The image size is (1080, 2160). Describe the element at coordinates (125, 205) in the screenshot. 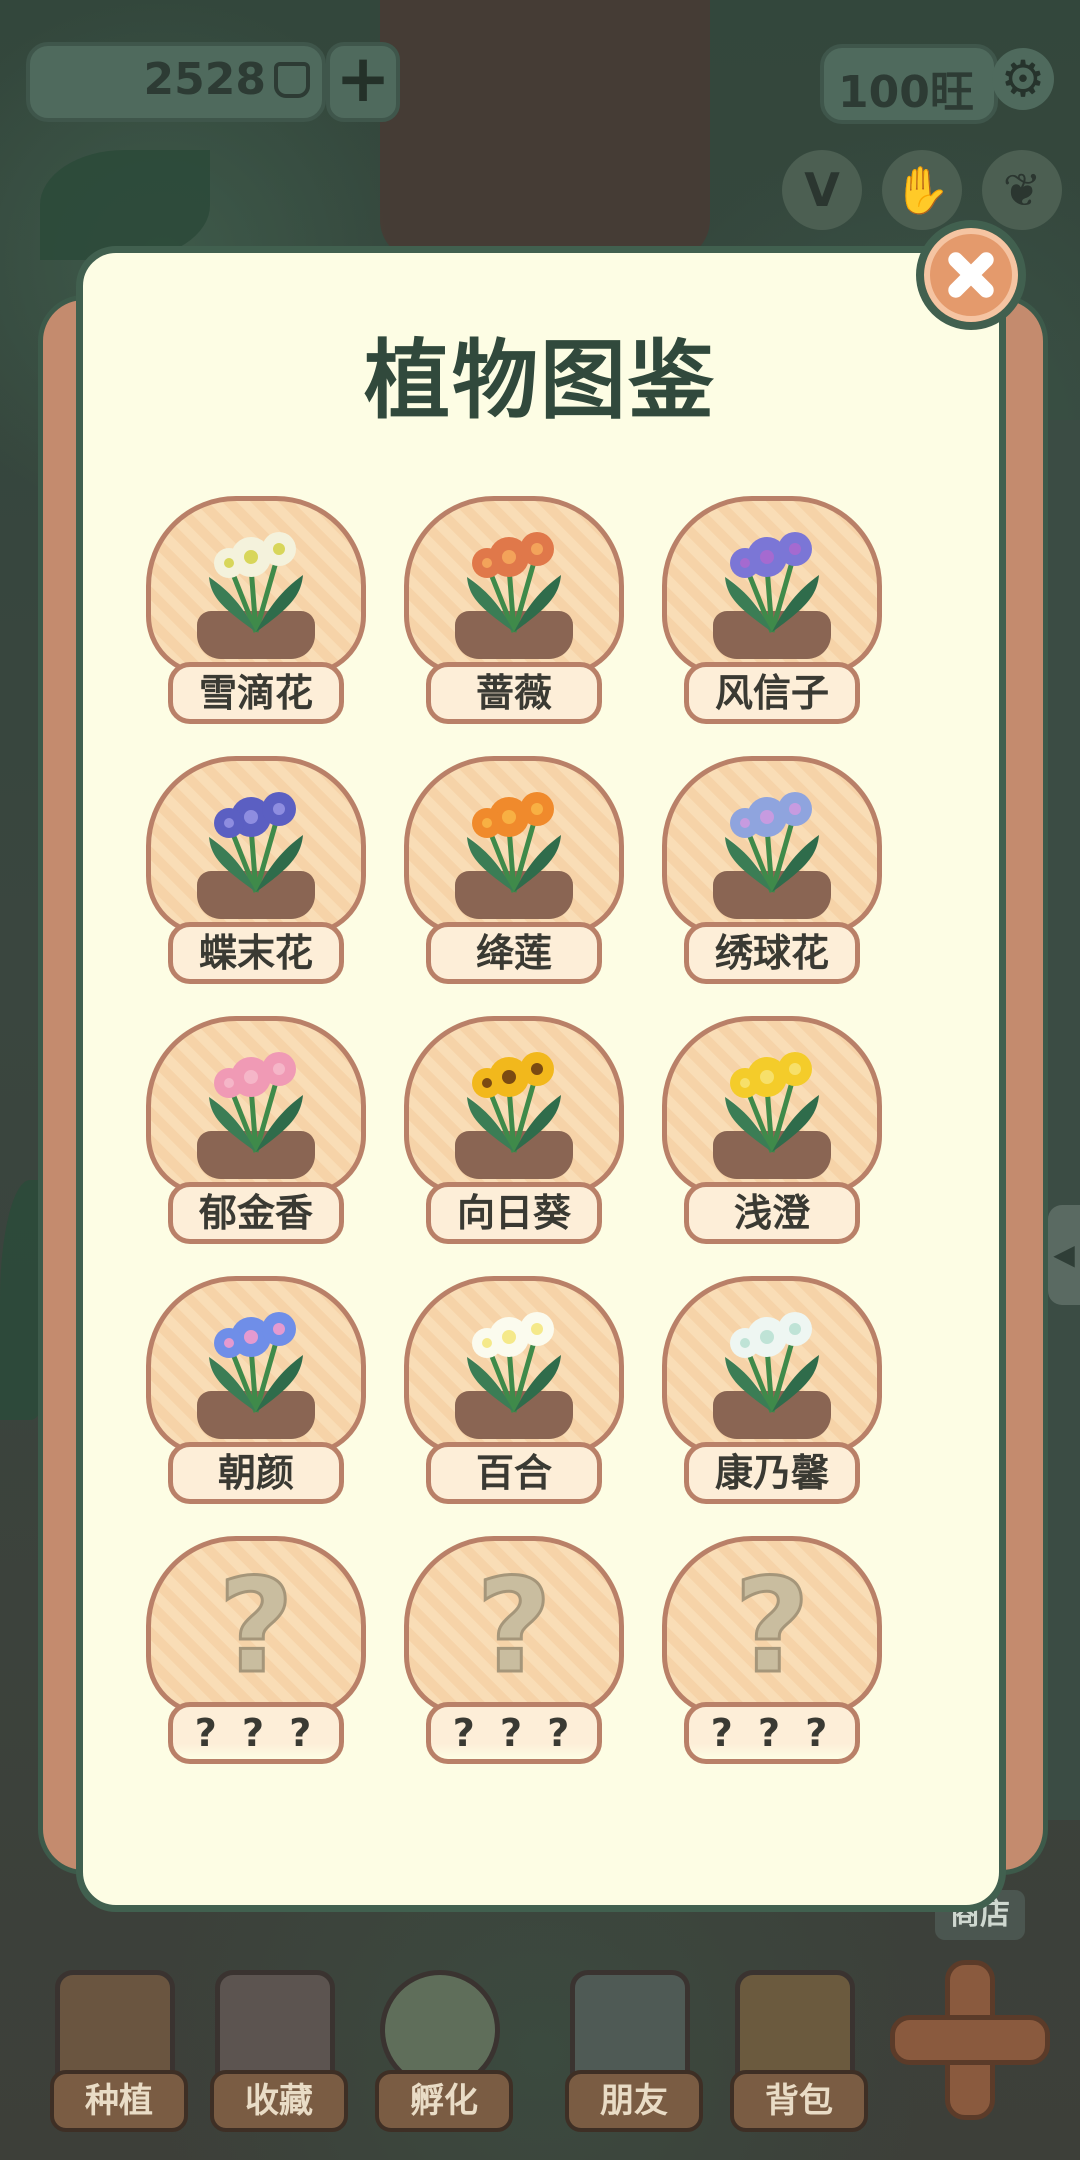

I see `leaf-decoration` at that location.